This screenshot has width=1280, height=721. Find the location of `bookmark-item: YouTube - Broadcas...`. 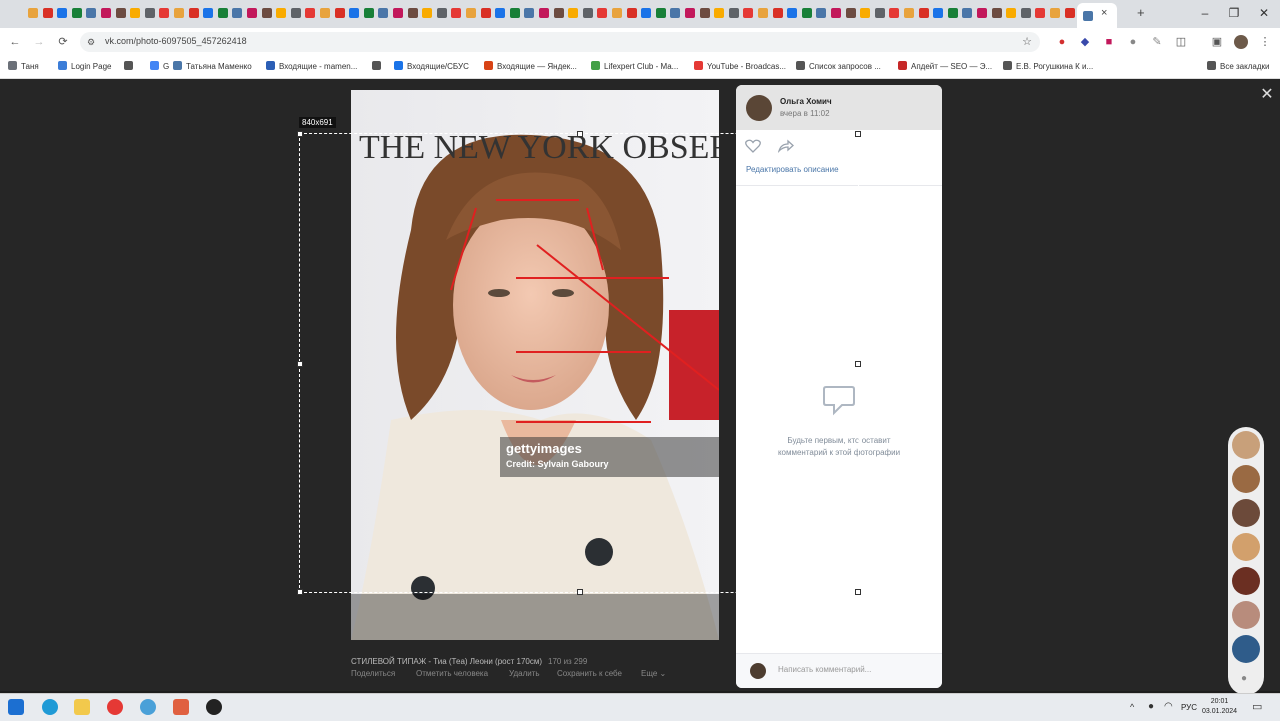

bookmark-item: YouTube - Broadcas... is located at coordinates (740, 66).